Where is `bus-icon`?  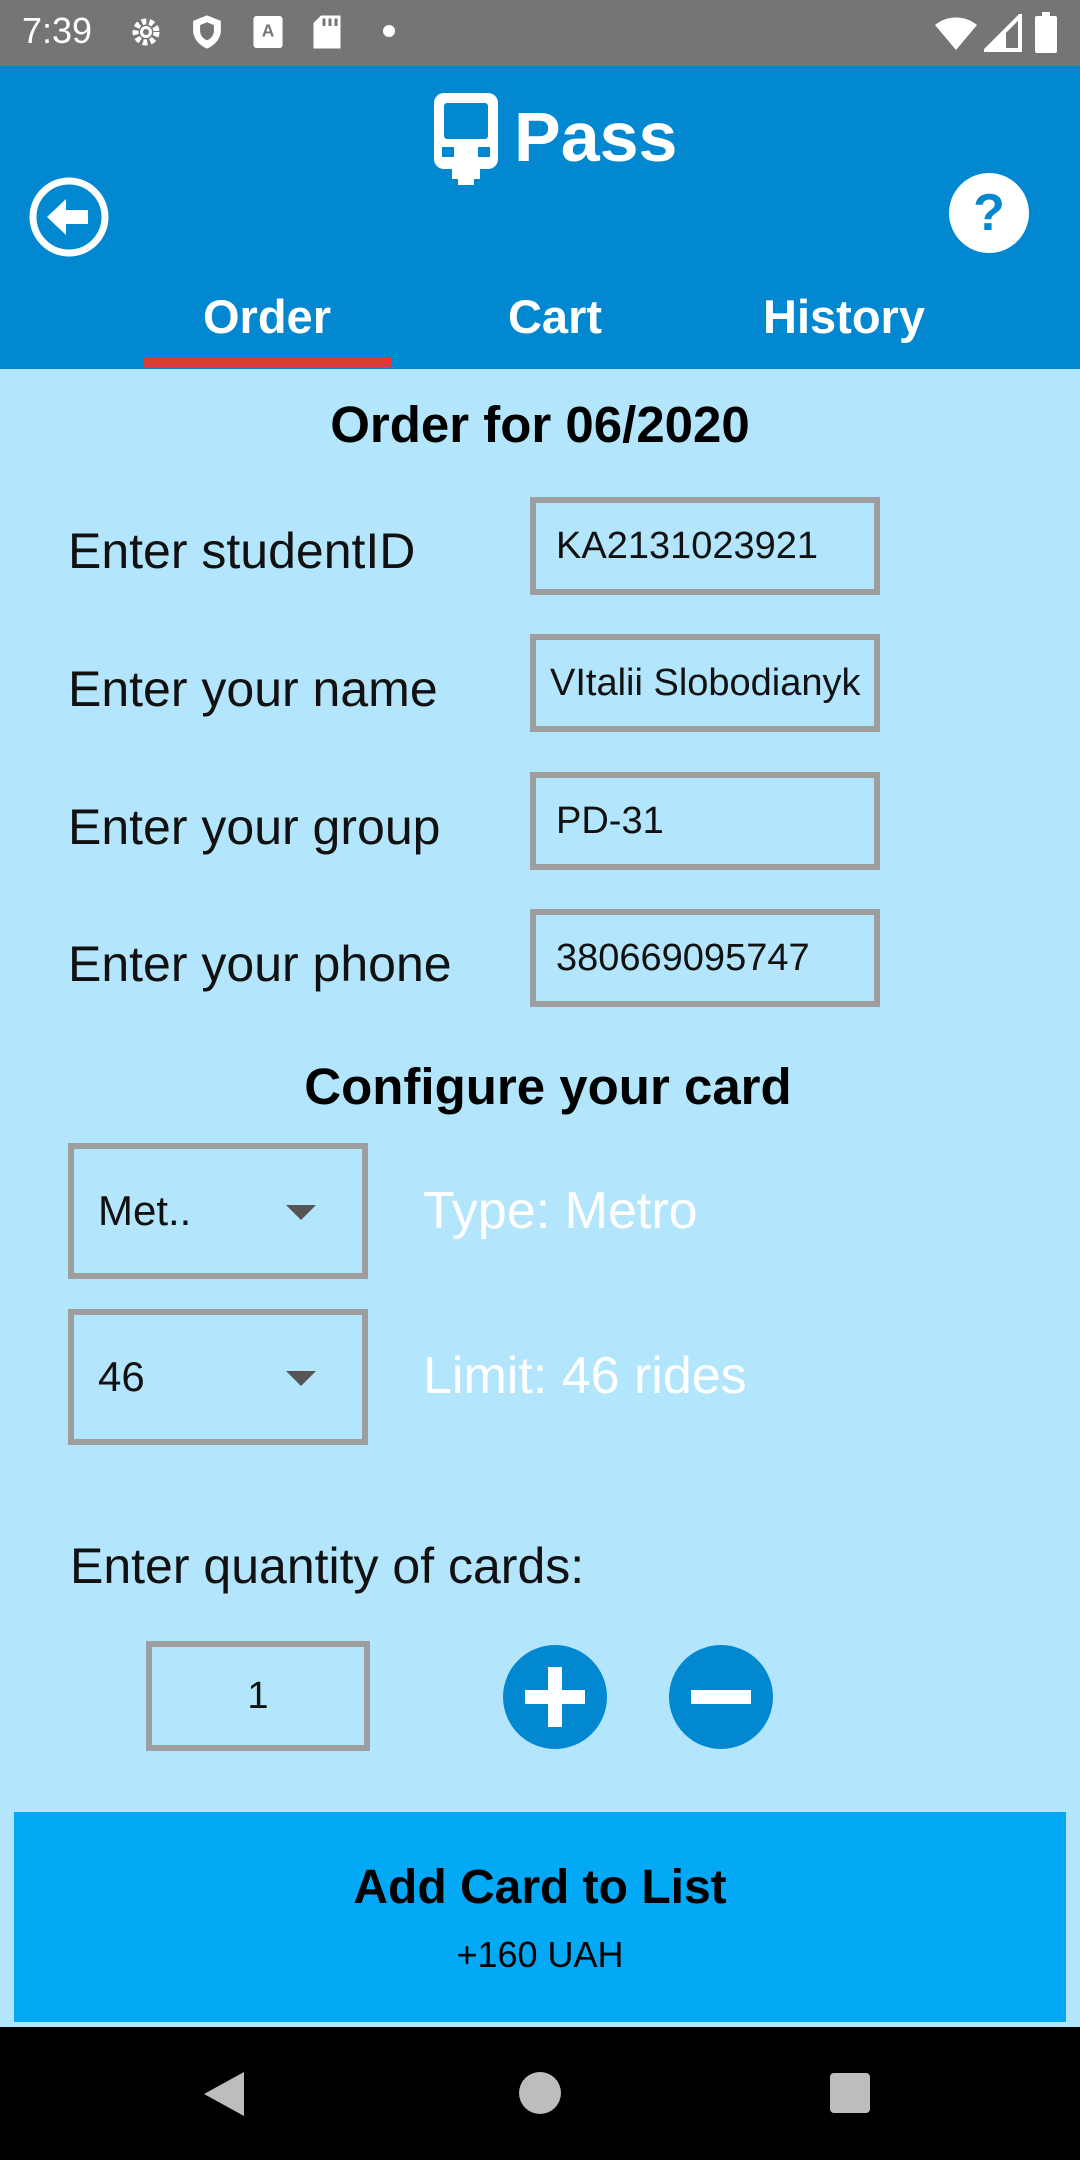 bus-icon is located at coordinates (466, 139).